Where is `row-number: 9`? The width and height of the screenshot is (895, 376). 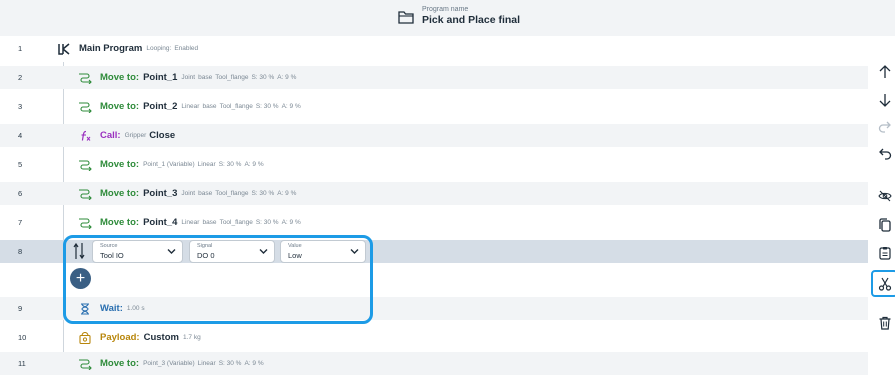 row-number: 9 is located at coordinates (20, 308).